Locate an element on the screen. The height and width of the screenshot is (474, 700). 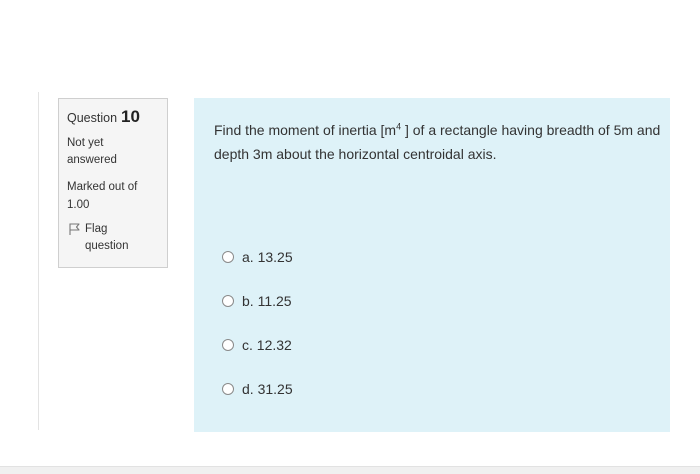
question-number: 10 is located at coordinates (130, 116).